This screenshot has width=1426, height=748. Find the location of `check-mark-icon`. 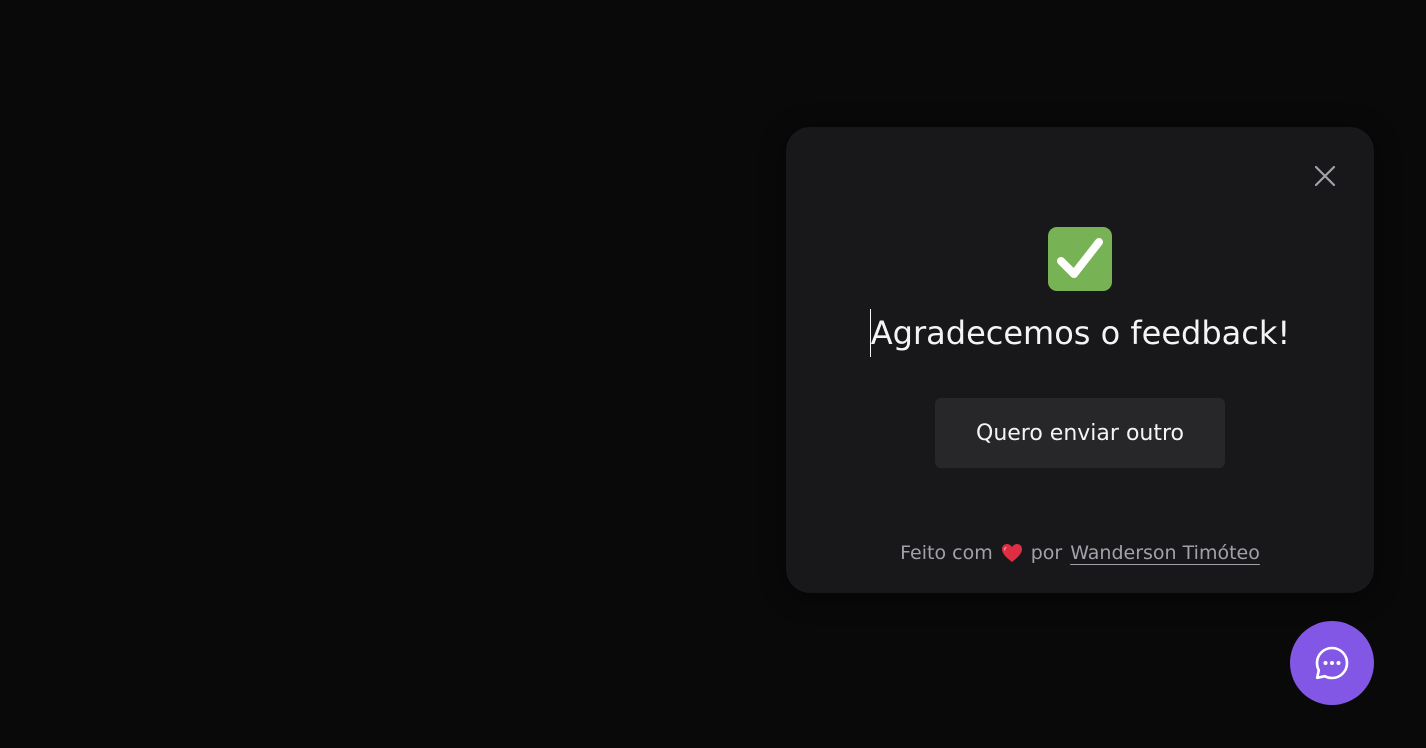

check-mark-icon is located at coordinates (1080, 259).